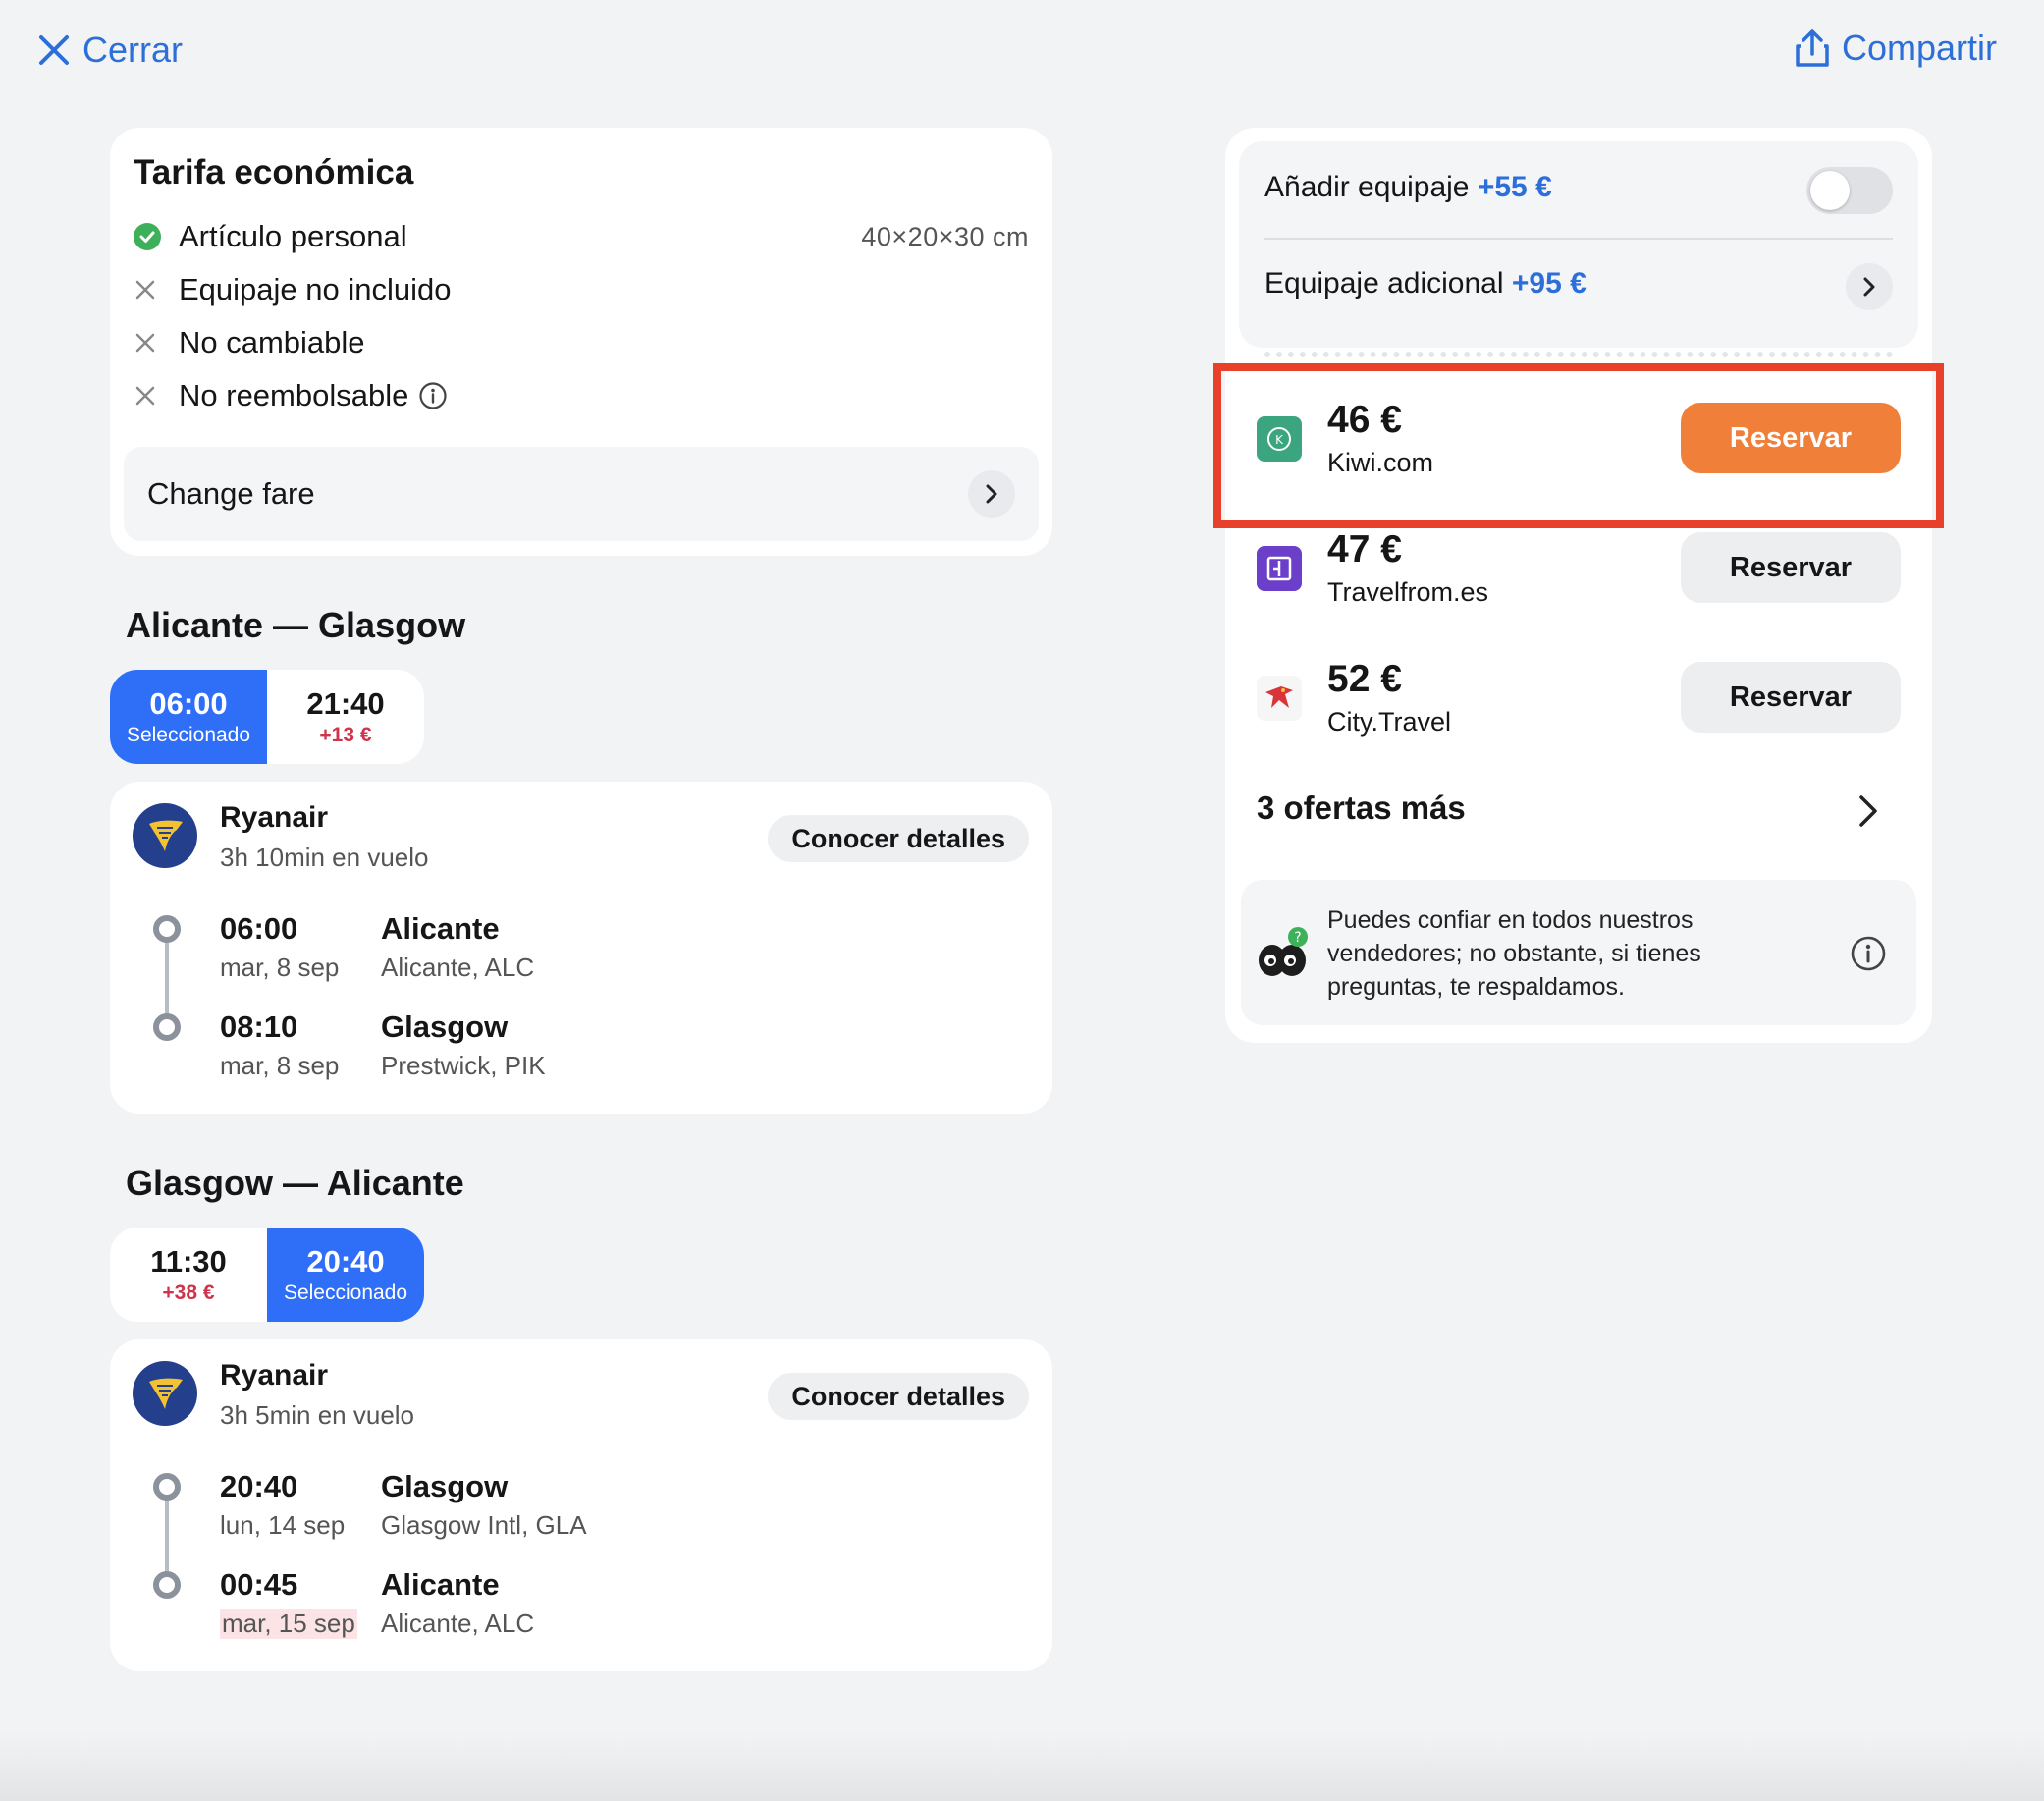 The height and width of the screenshot is (1801, 2044). I want to click on departure-time: 06:00, so click(259, 928).